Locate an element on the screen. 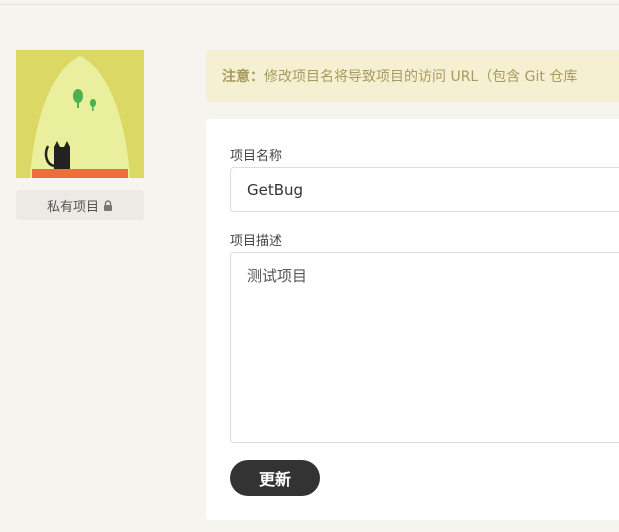 This screenshot has width=619, height=532. notice-text: 修改项目名将导致项目的访问 URL（包含 Git 仓库 is located at coordinates (421, 77).